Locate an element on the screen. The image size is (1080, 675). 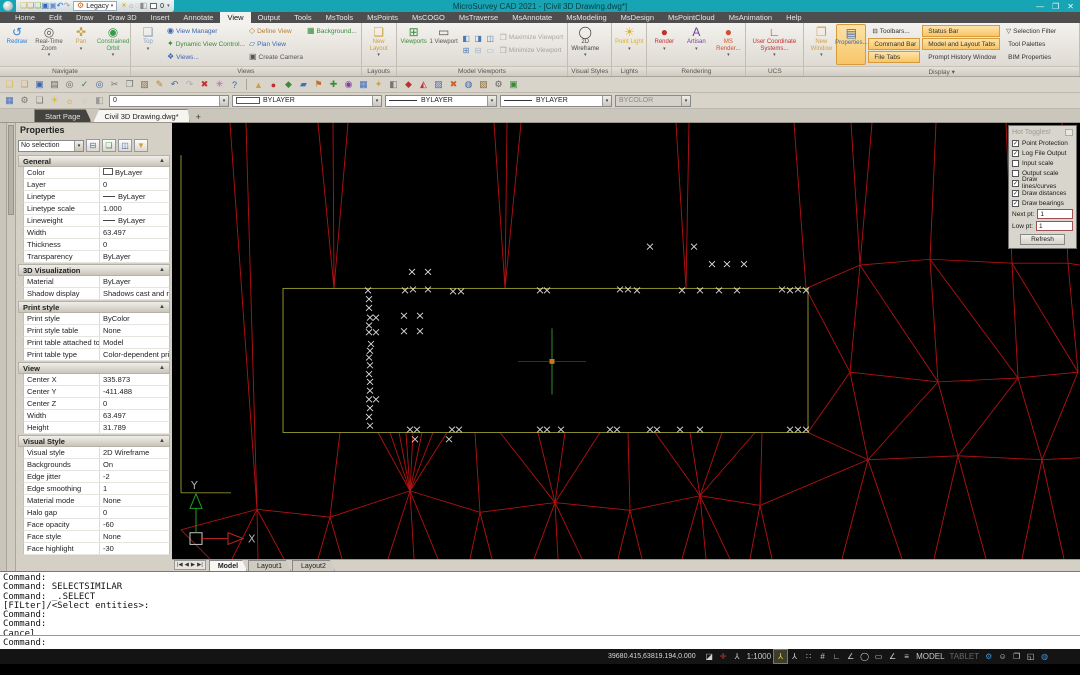
section-header: 3D Visualization ▲ is located at coordinates (94, 270).